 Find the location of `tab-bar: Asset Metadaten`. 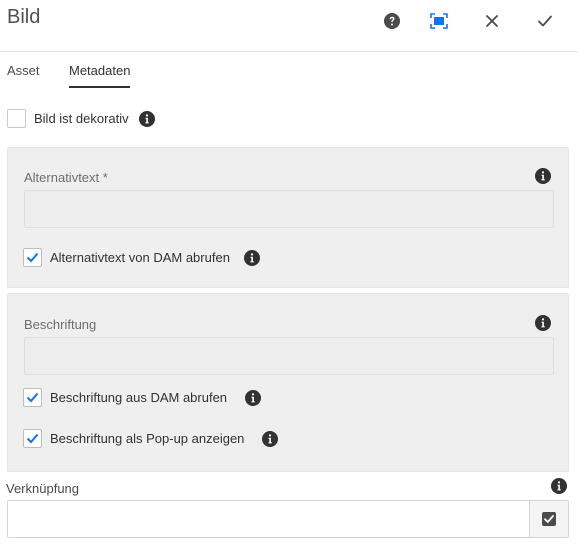

tab-bar: Asset Metadaten is located at coordinates (289, 71).